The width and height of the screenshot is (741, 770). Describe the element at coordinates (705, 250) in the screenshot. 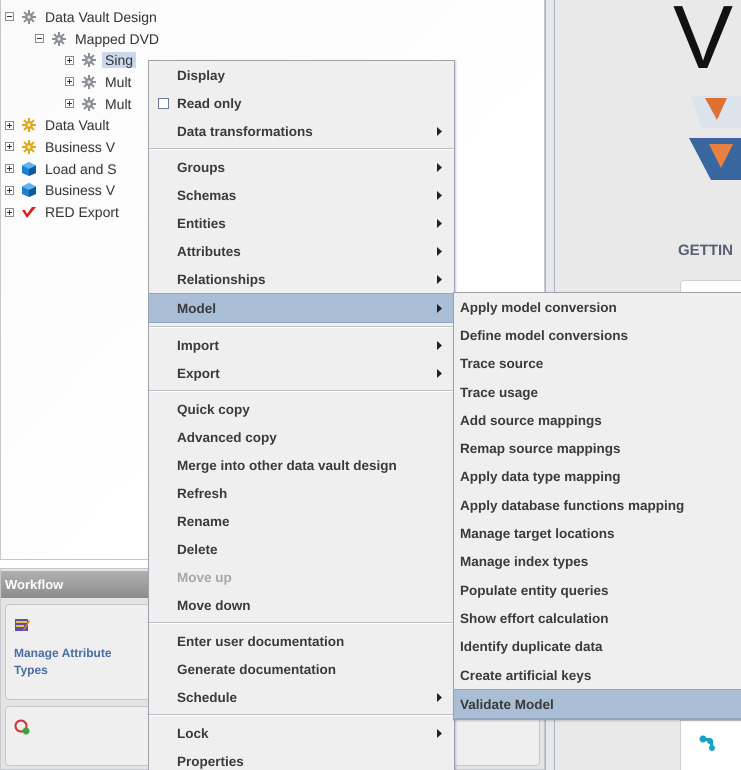

I see `section-heading: GETTIN` at that location.